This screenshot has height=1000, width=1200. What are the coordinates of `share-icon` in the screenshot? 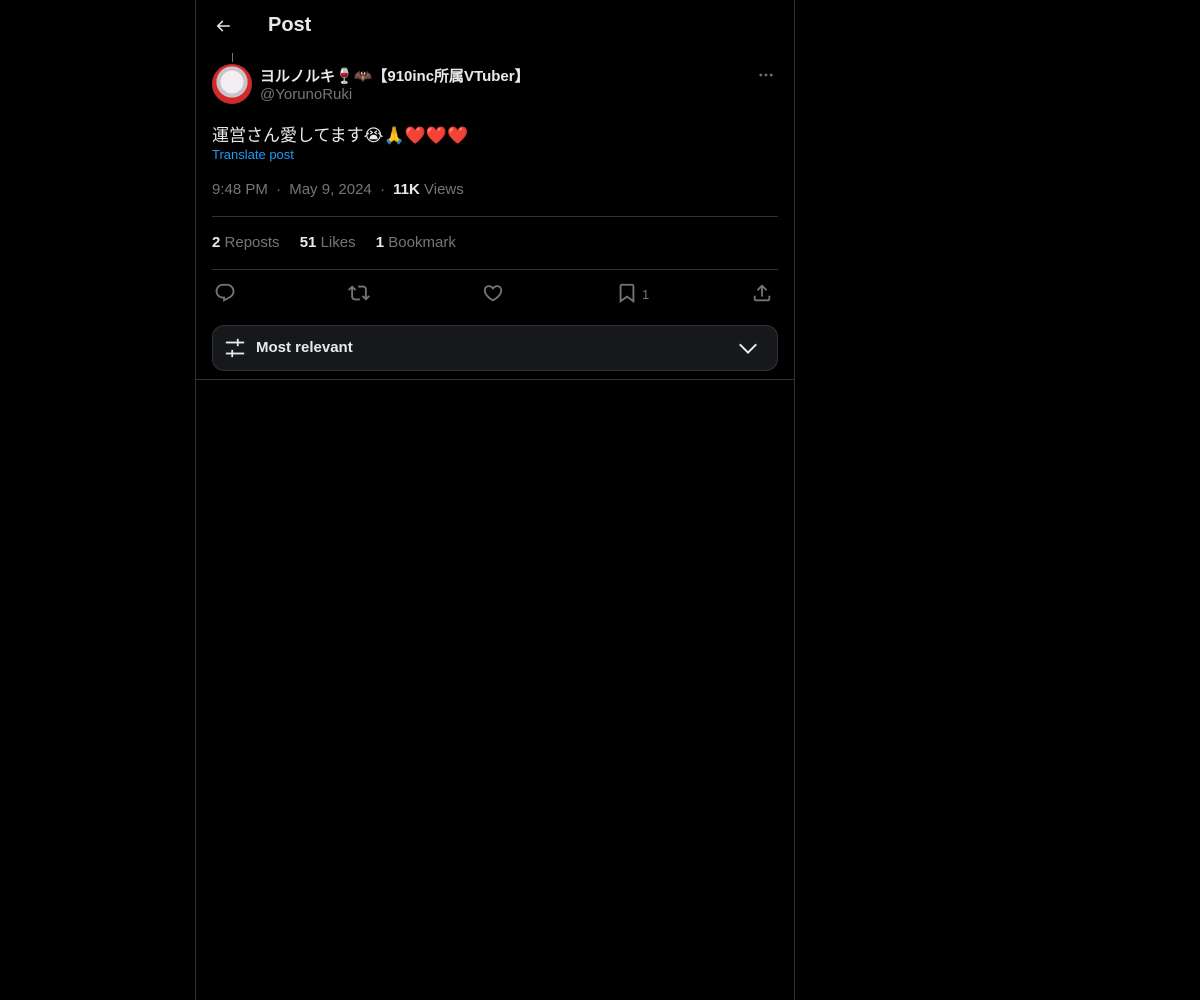 It's located at (762, 293).